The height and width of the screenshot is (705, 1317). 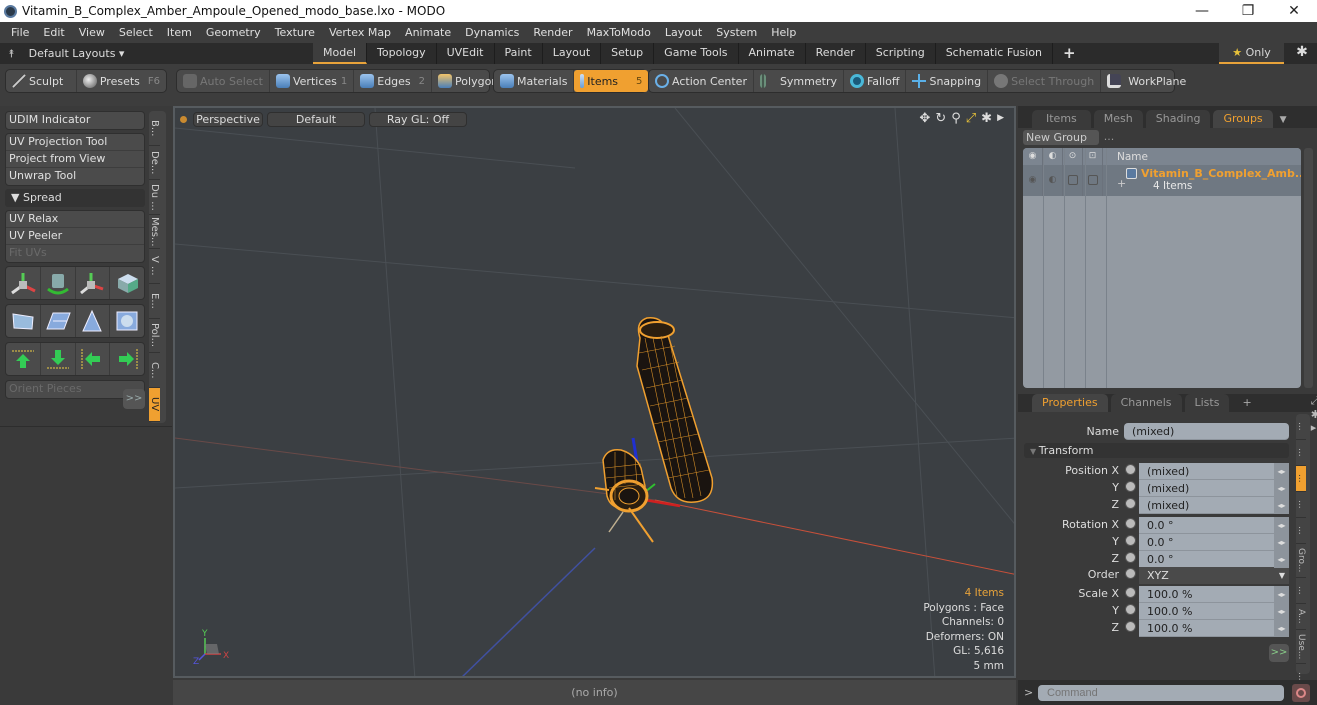 What do you see at coordinates (1281, 542) in the screenshot?
I see `rotation-slider-handles: ◂▸ ◂▸ ◂▸` at bounding box center [1281, 542].